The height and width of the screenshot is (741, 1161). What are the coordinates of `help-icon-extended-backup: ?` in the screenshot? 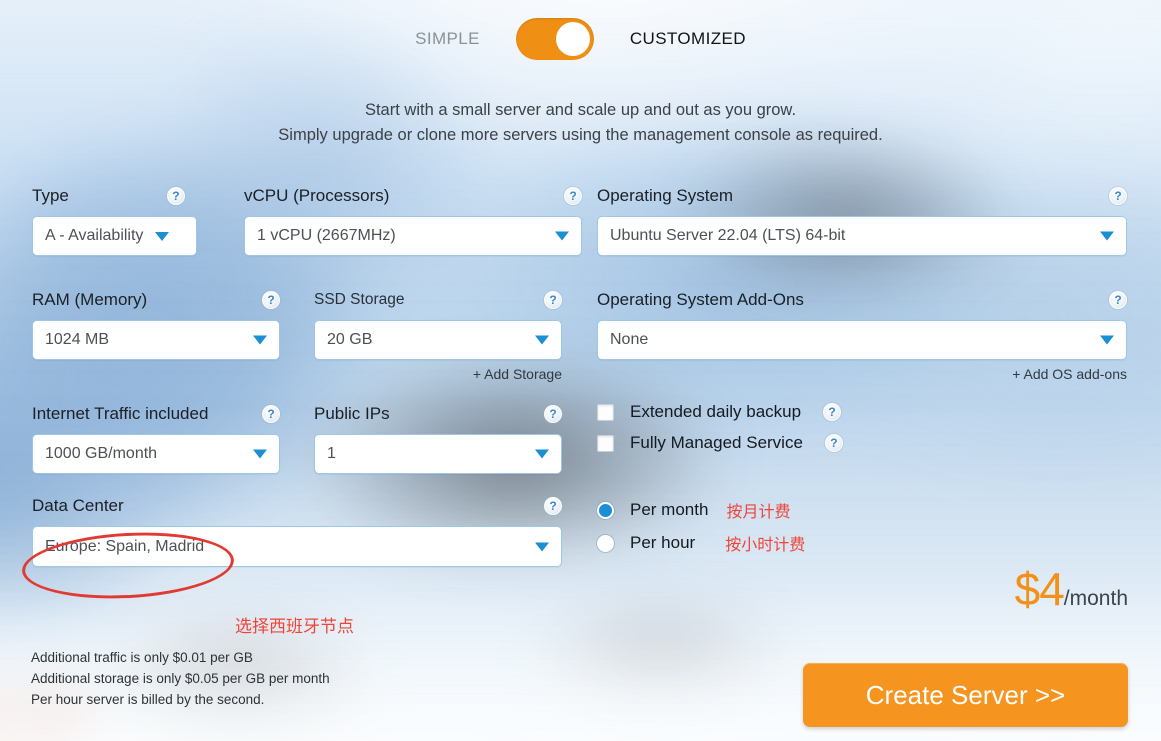 It's located at (832, 412).